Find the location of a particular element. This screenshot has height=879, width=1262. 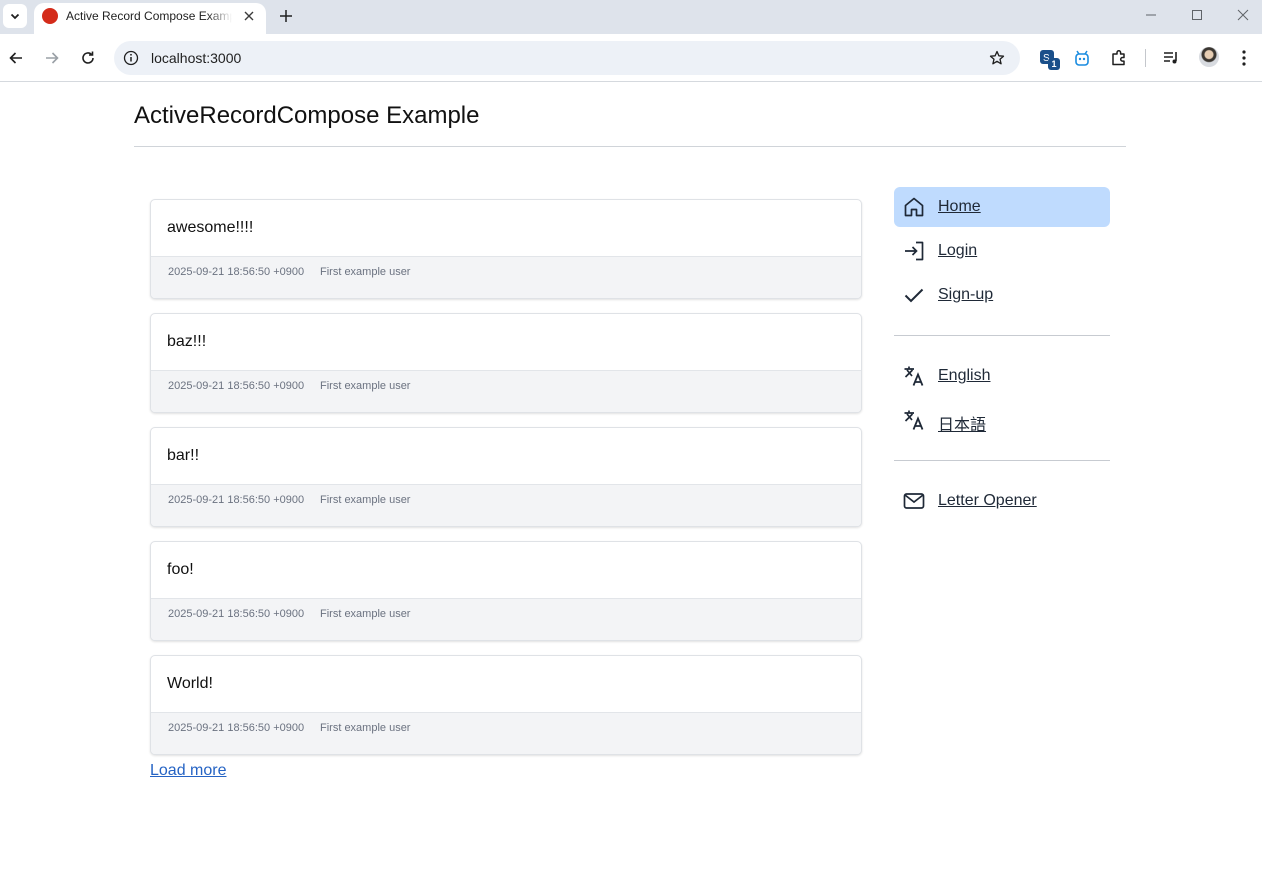

playlist-icon is located at coordinates (1170, 58).